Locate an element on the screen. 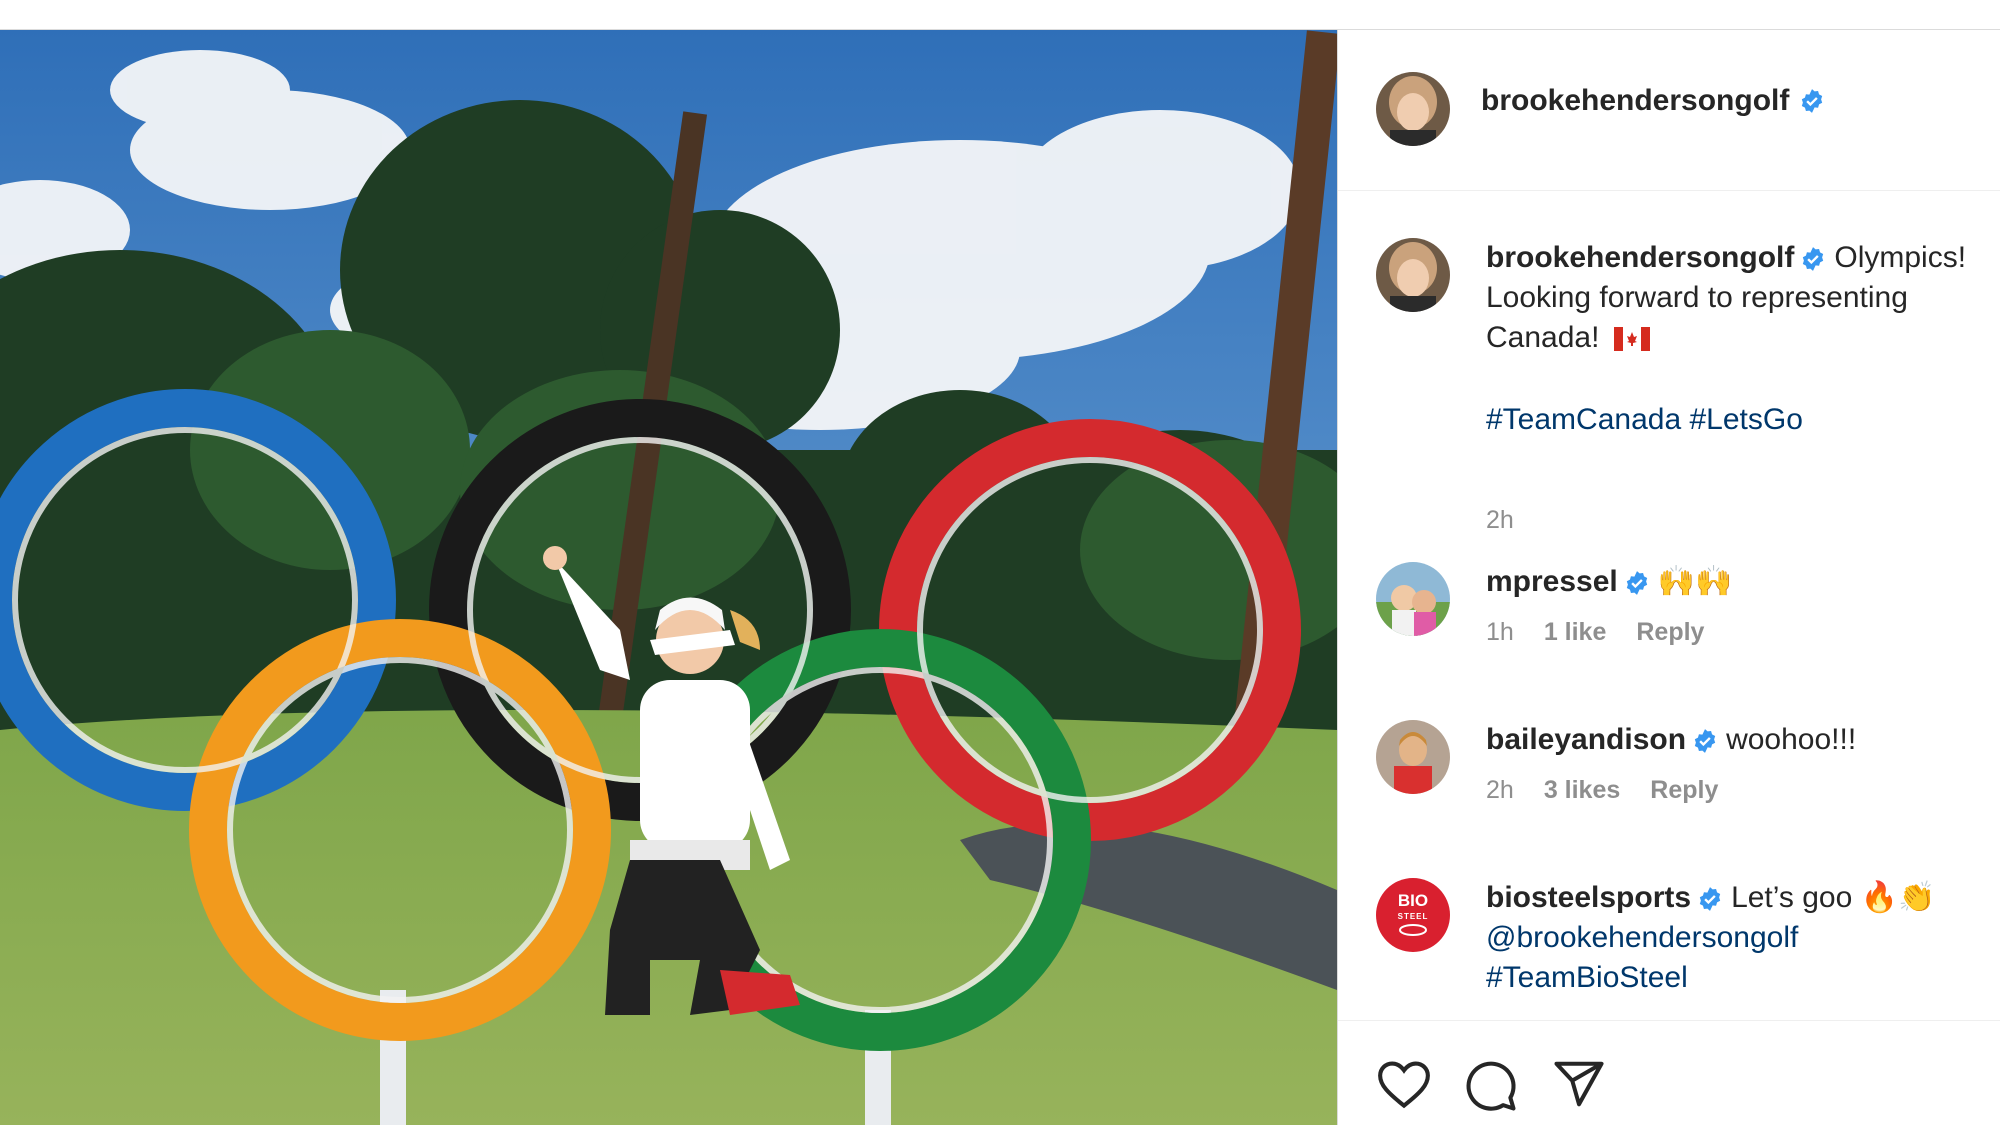 This screenshot has height=1125, width=2000. comment-time: 2h is located at coordinates (1500, 790).